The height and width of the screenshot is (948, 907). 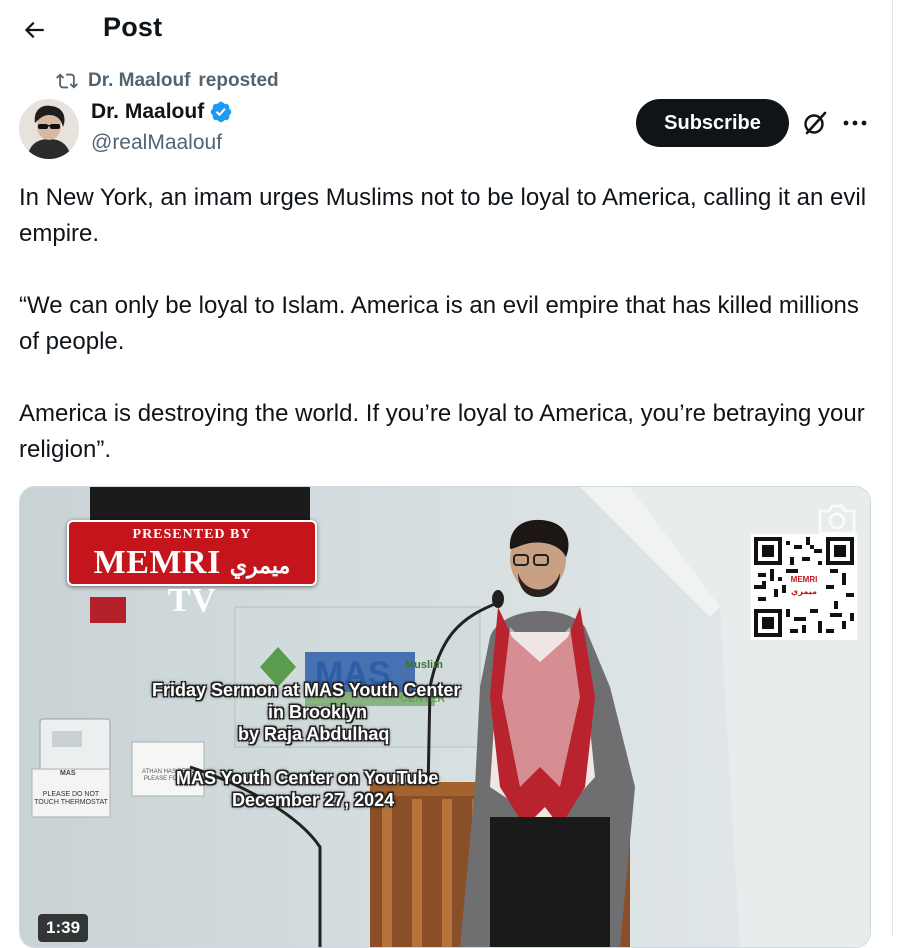 I want to click on qr-code: MEMRI ميمري, so click(x=804, y=587).